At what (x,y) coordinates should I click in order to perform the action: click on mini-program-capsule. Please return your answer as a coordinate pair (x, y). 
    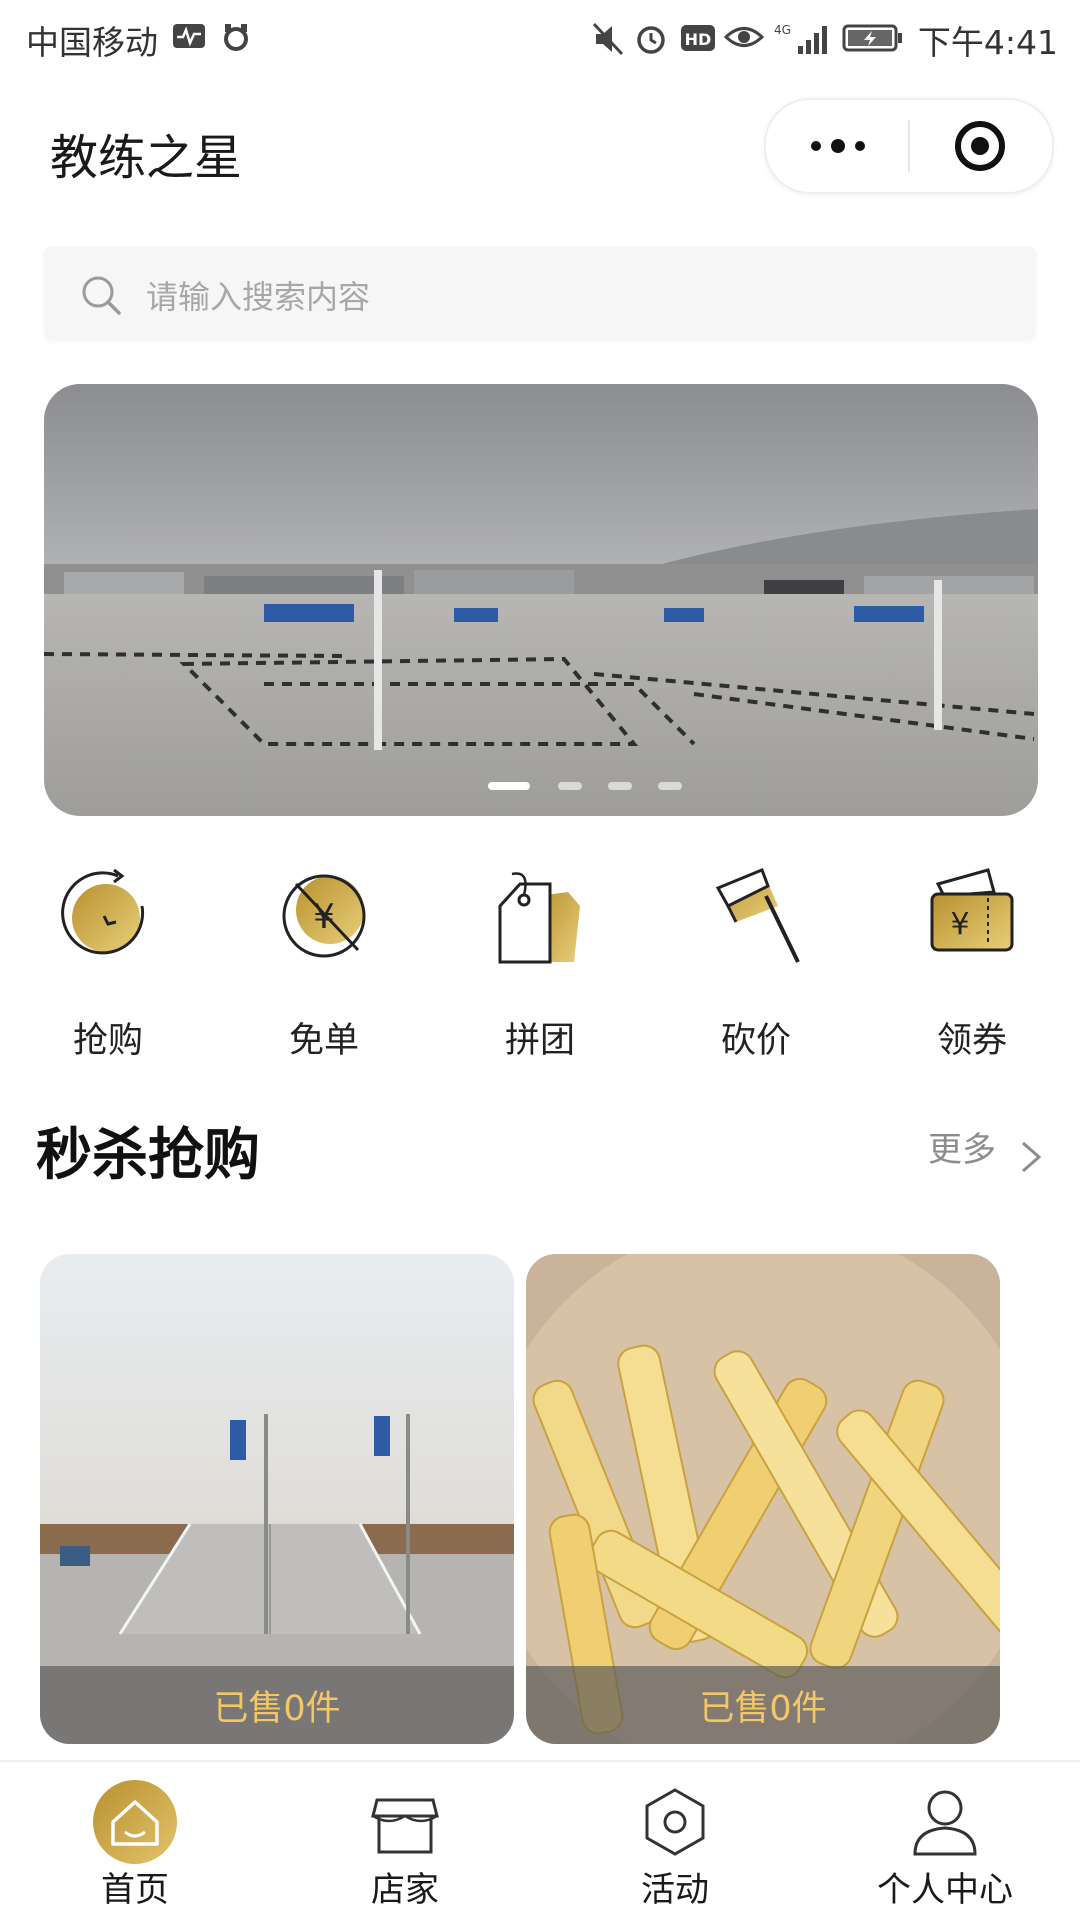
    Looking at the image, I should click on (909, 146).